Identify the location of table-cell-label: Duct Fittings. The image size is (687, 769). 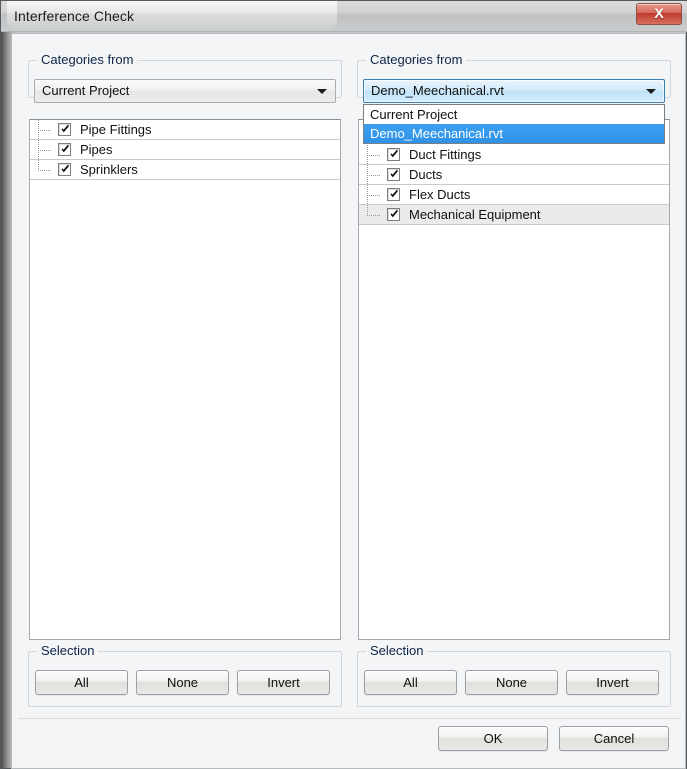
(445, 154).